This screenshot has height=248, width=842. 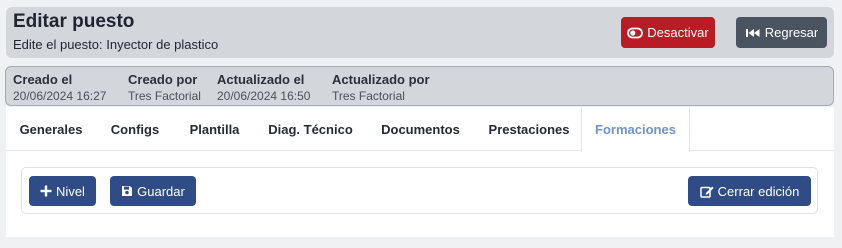 What do you see at coordinates (635, 33) in the screenshot?
I see `toggle-off-icon` at bounding box center [635, 33].